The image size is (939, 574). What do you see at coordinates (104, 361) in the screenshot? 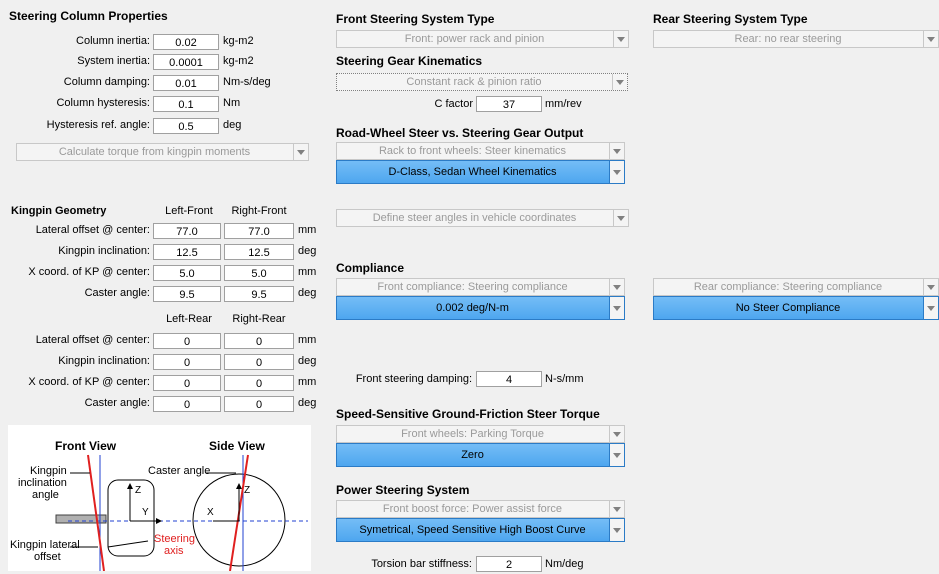
I see `rear-kingpin-inclination-label: Kingpin inclination:` at bounding box center [104, 361].